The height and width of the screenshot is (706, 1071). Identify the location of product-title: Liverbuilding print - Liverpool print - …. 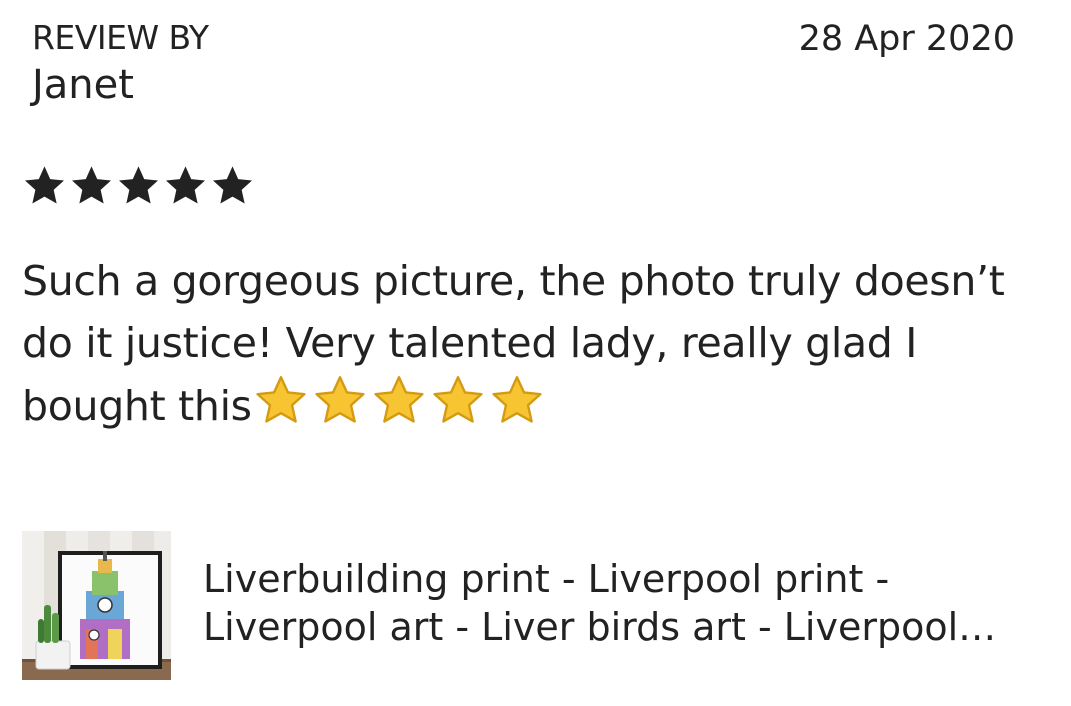
(613, 603).